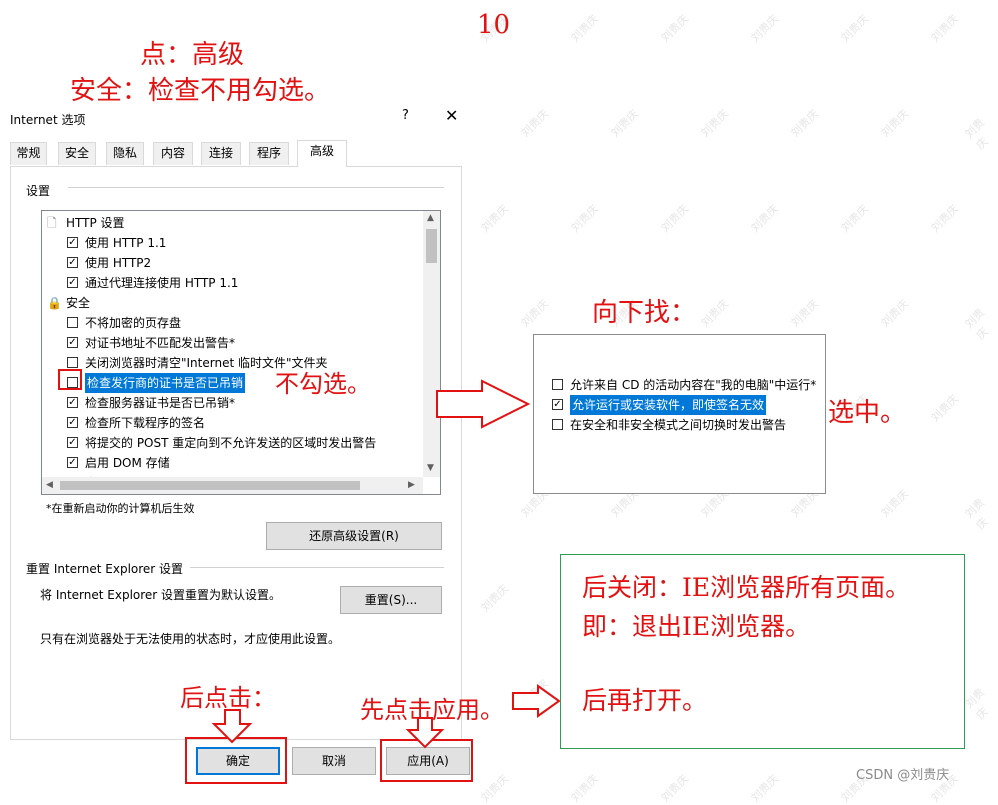  I want to click on annotation-reopen: 后再打开。, so click(645, 700).